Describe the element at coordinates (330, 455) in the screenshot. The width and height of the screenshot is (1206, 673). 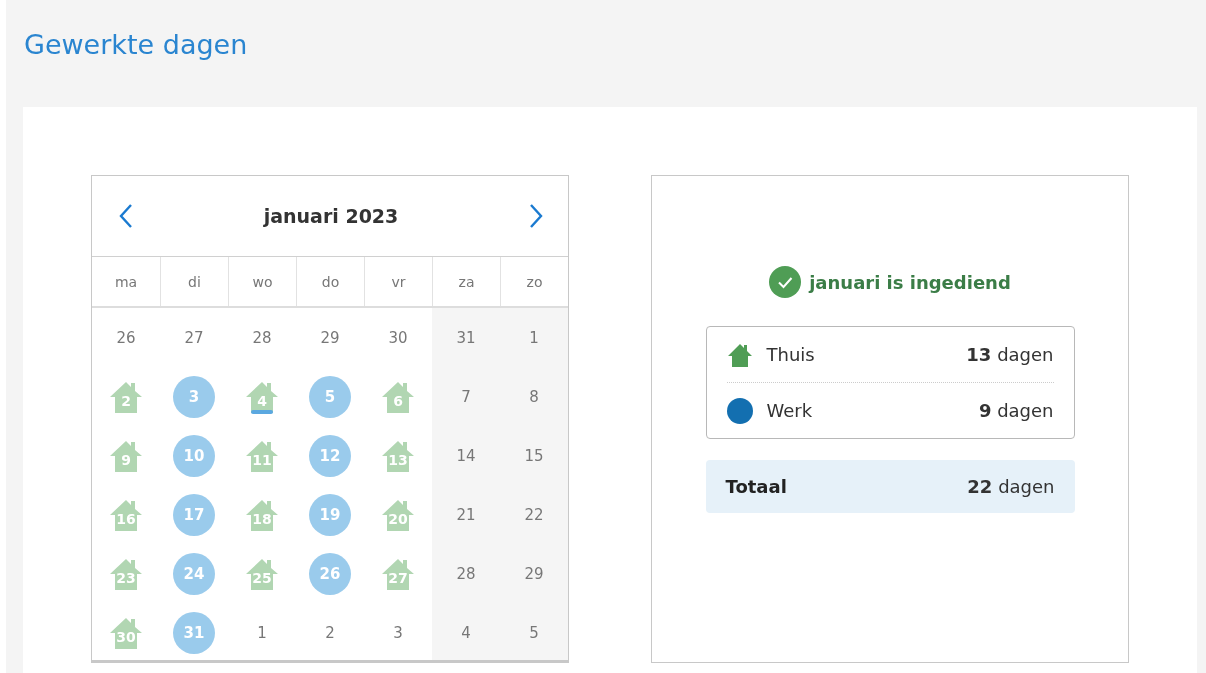
I see `day-work-marker: 12` at that location.